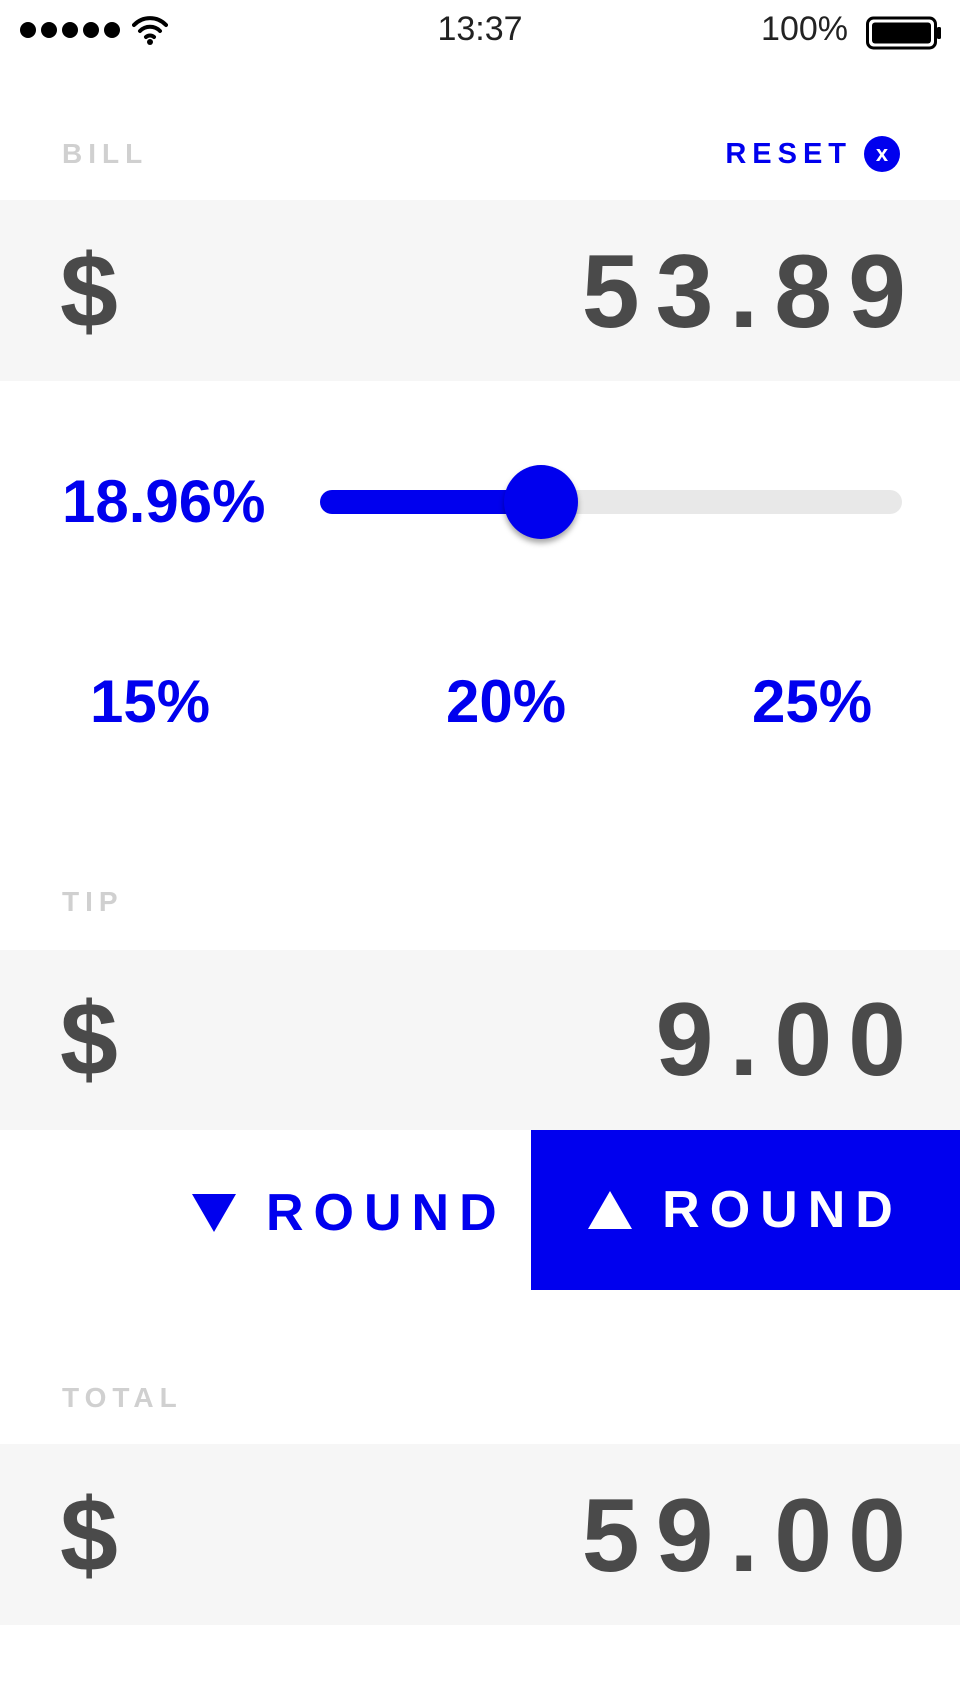  What do you see at coordinates (882, 154) in the screenshot?
I see `close-icon: x` at bounding box center [882, 154].